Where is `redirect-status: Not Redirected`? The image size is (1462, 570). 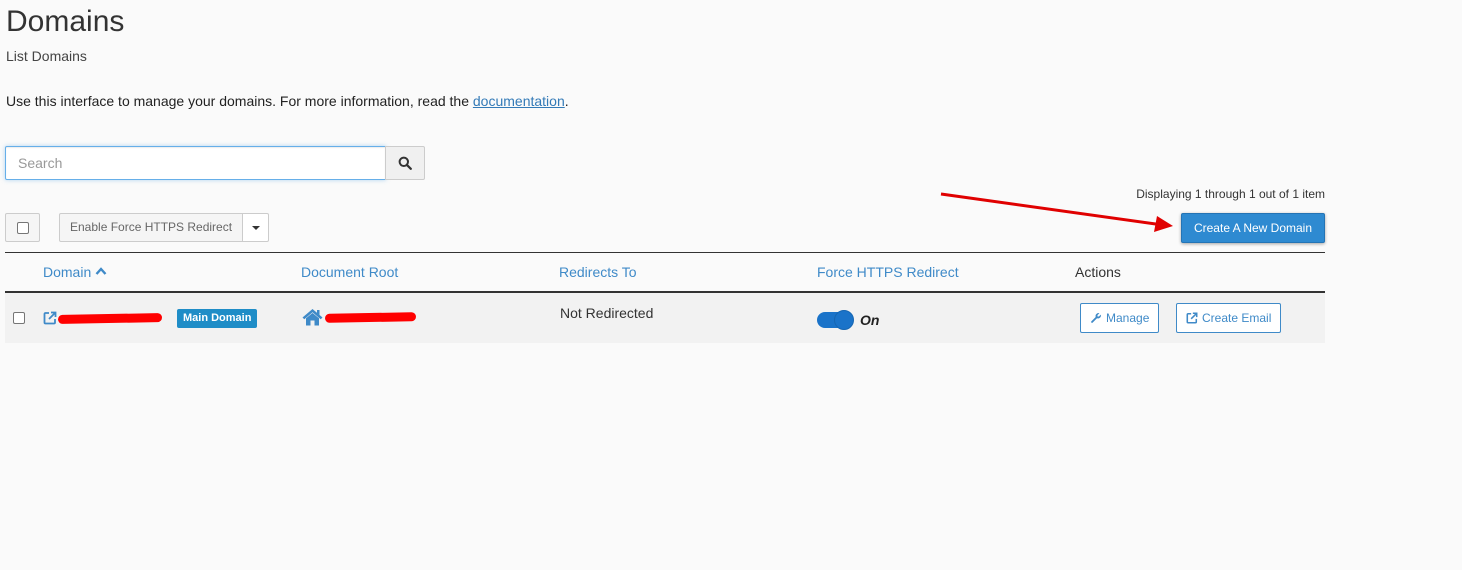
redirect-status: Not Redirected is located at coordinates (607, 313).